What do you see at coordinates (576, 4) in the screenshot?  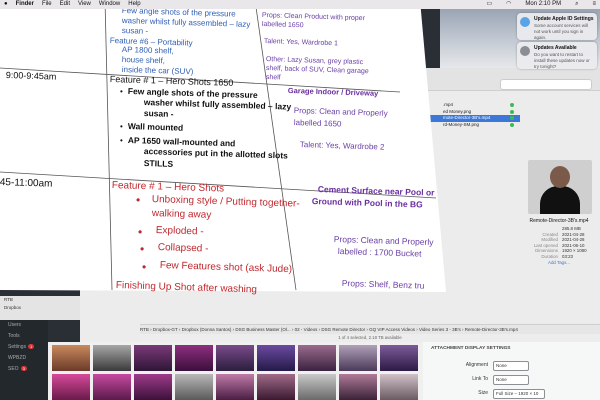 I see `spotlight-icon: ⌕` at bounding box center [576, 4].